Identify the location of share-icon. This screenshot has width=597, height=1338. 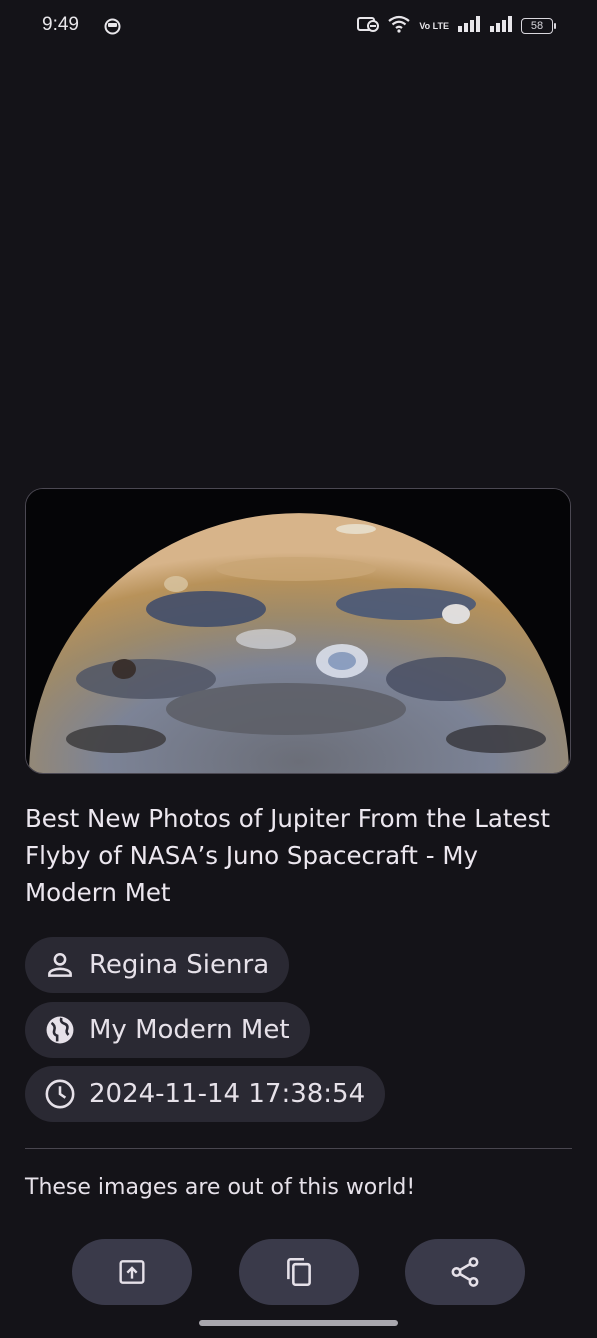
(465, 1272).